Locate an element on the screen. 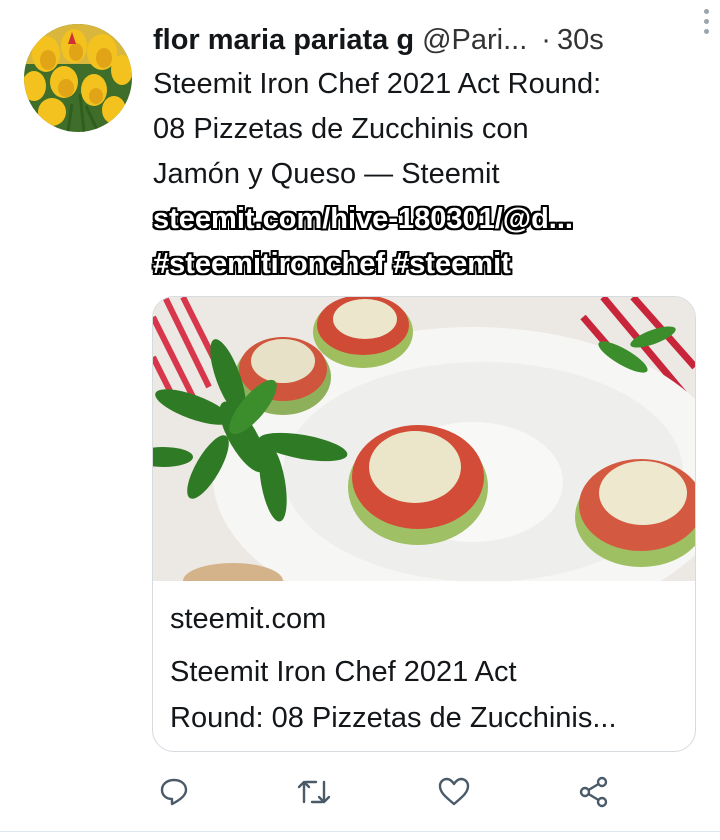 This screenshot has height=840, width=720. retweet-icon is located at coordinates (314, 792).